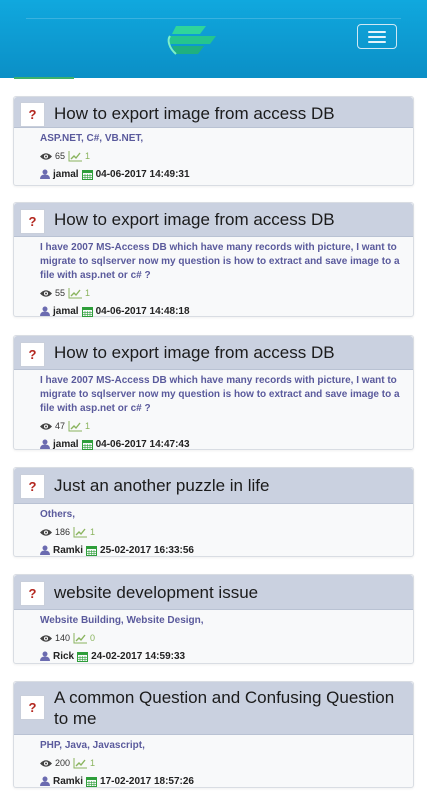 This screenshot has width=427, height=800. Describe the element at coordinates (60, 293) in the screenshot. I see `view-count: 55` at that location.